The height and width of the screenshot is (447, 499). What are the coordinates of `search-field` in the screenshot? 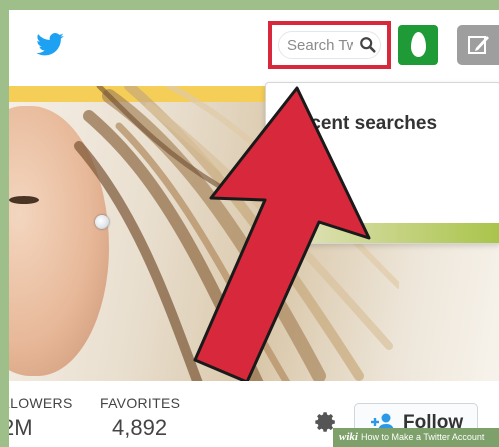 It's located at (329, 45).